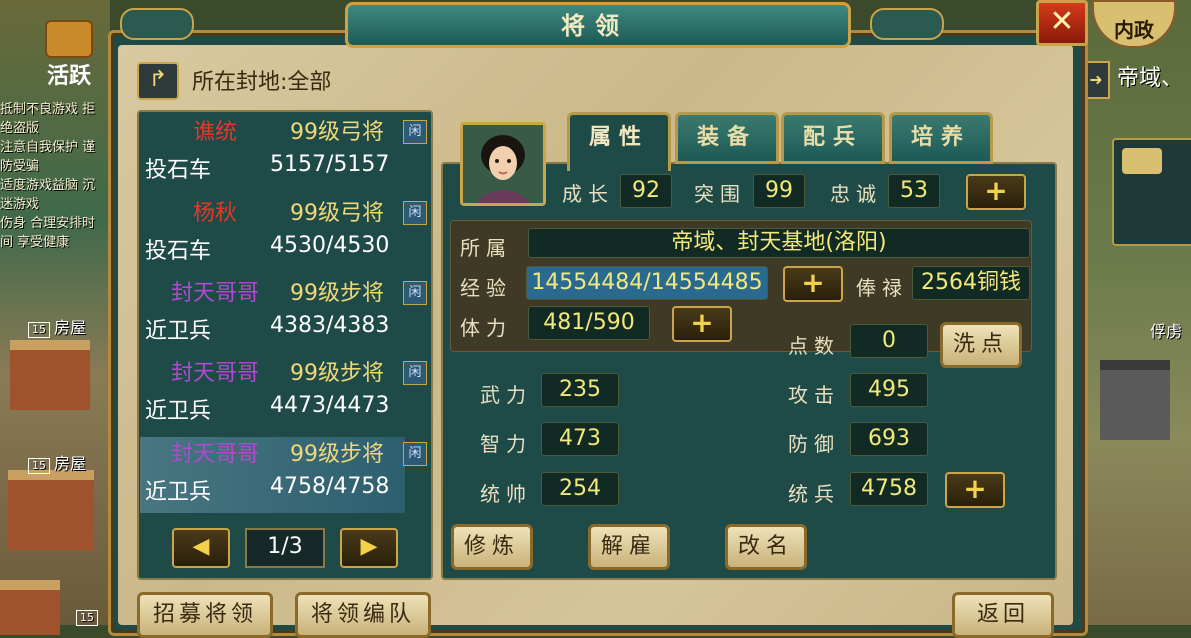 The width and height of the screenshot is (1191, 638). Describe the element at coordinates (646, 191) in the screenshot. I see `growth-value: 92` at that location.